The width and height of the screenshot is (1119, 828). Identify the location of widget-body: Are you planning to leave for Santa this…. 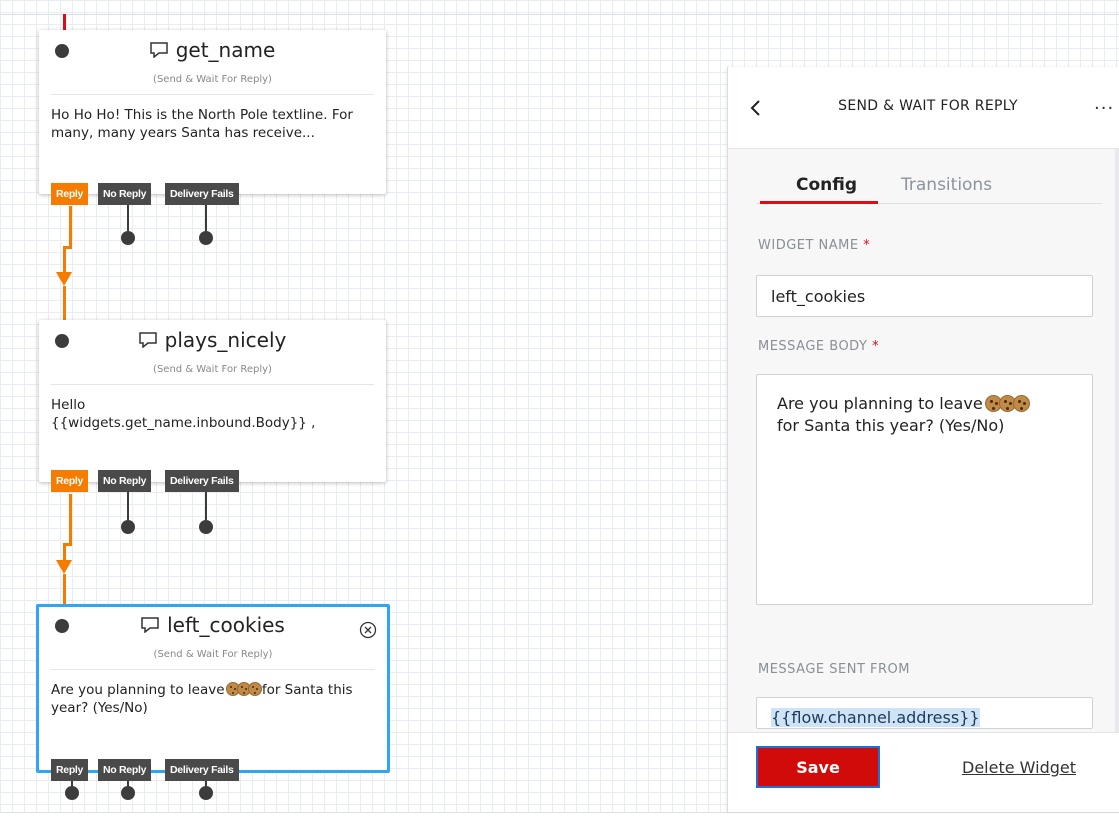
(215, 699).